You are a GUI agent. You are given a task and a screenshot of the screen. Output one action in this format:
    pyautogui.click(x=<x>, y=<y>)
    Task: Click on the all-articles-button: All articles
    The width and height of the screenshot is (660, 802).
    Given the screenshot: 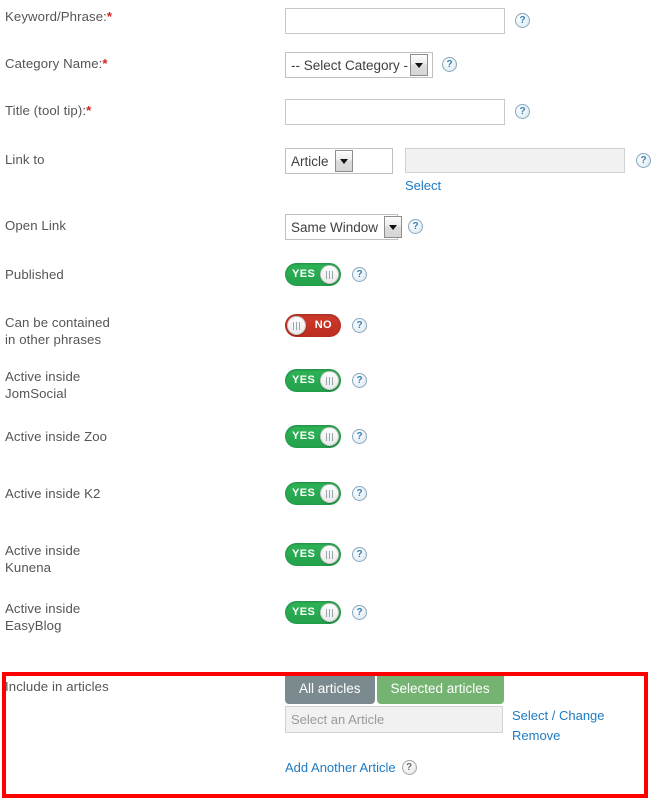 What is the action you would take?
    pyautogui.click(x=330, y=688)
    